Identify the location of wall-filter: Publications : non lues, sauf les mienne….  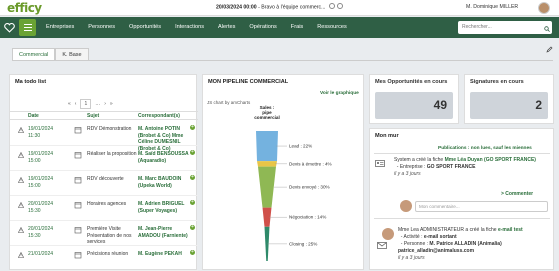
(485, 148).